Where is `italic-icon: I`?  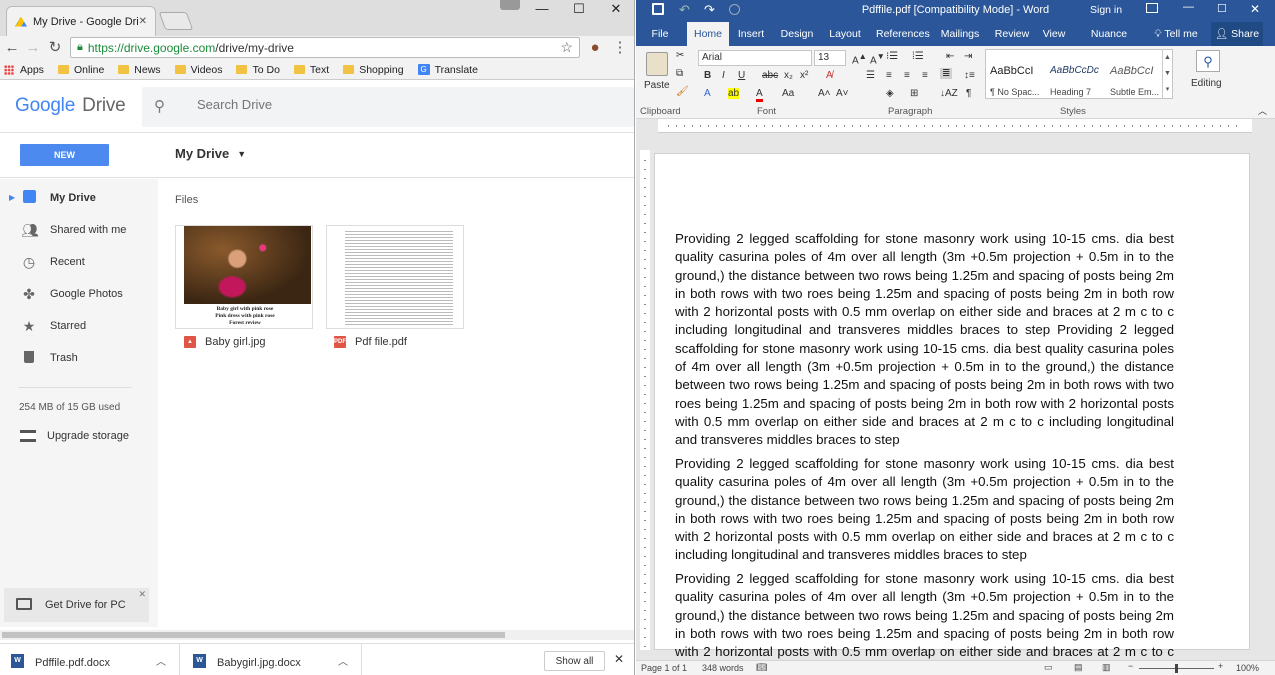 italic-icon: I is located at coordinates (723, 75).